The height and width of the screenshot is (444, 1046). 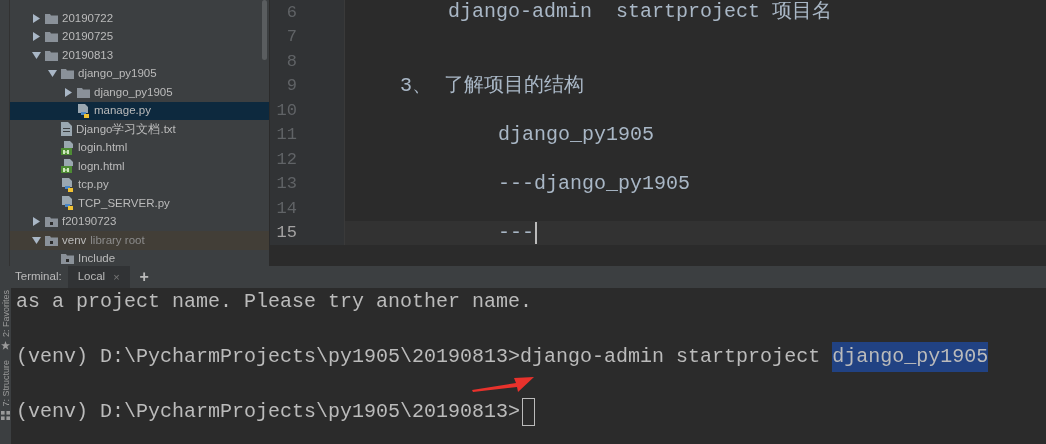 I want to click on tree-item: manage.py, so click(x=139, y=110).